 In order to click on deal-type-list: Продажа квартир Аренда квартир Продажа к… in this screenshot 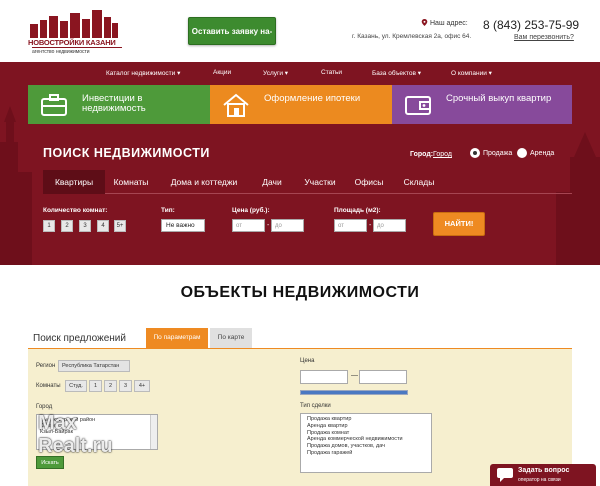, I will do `click(366, 443)`.